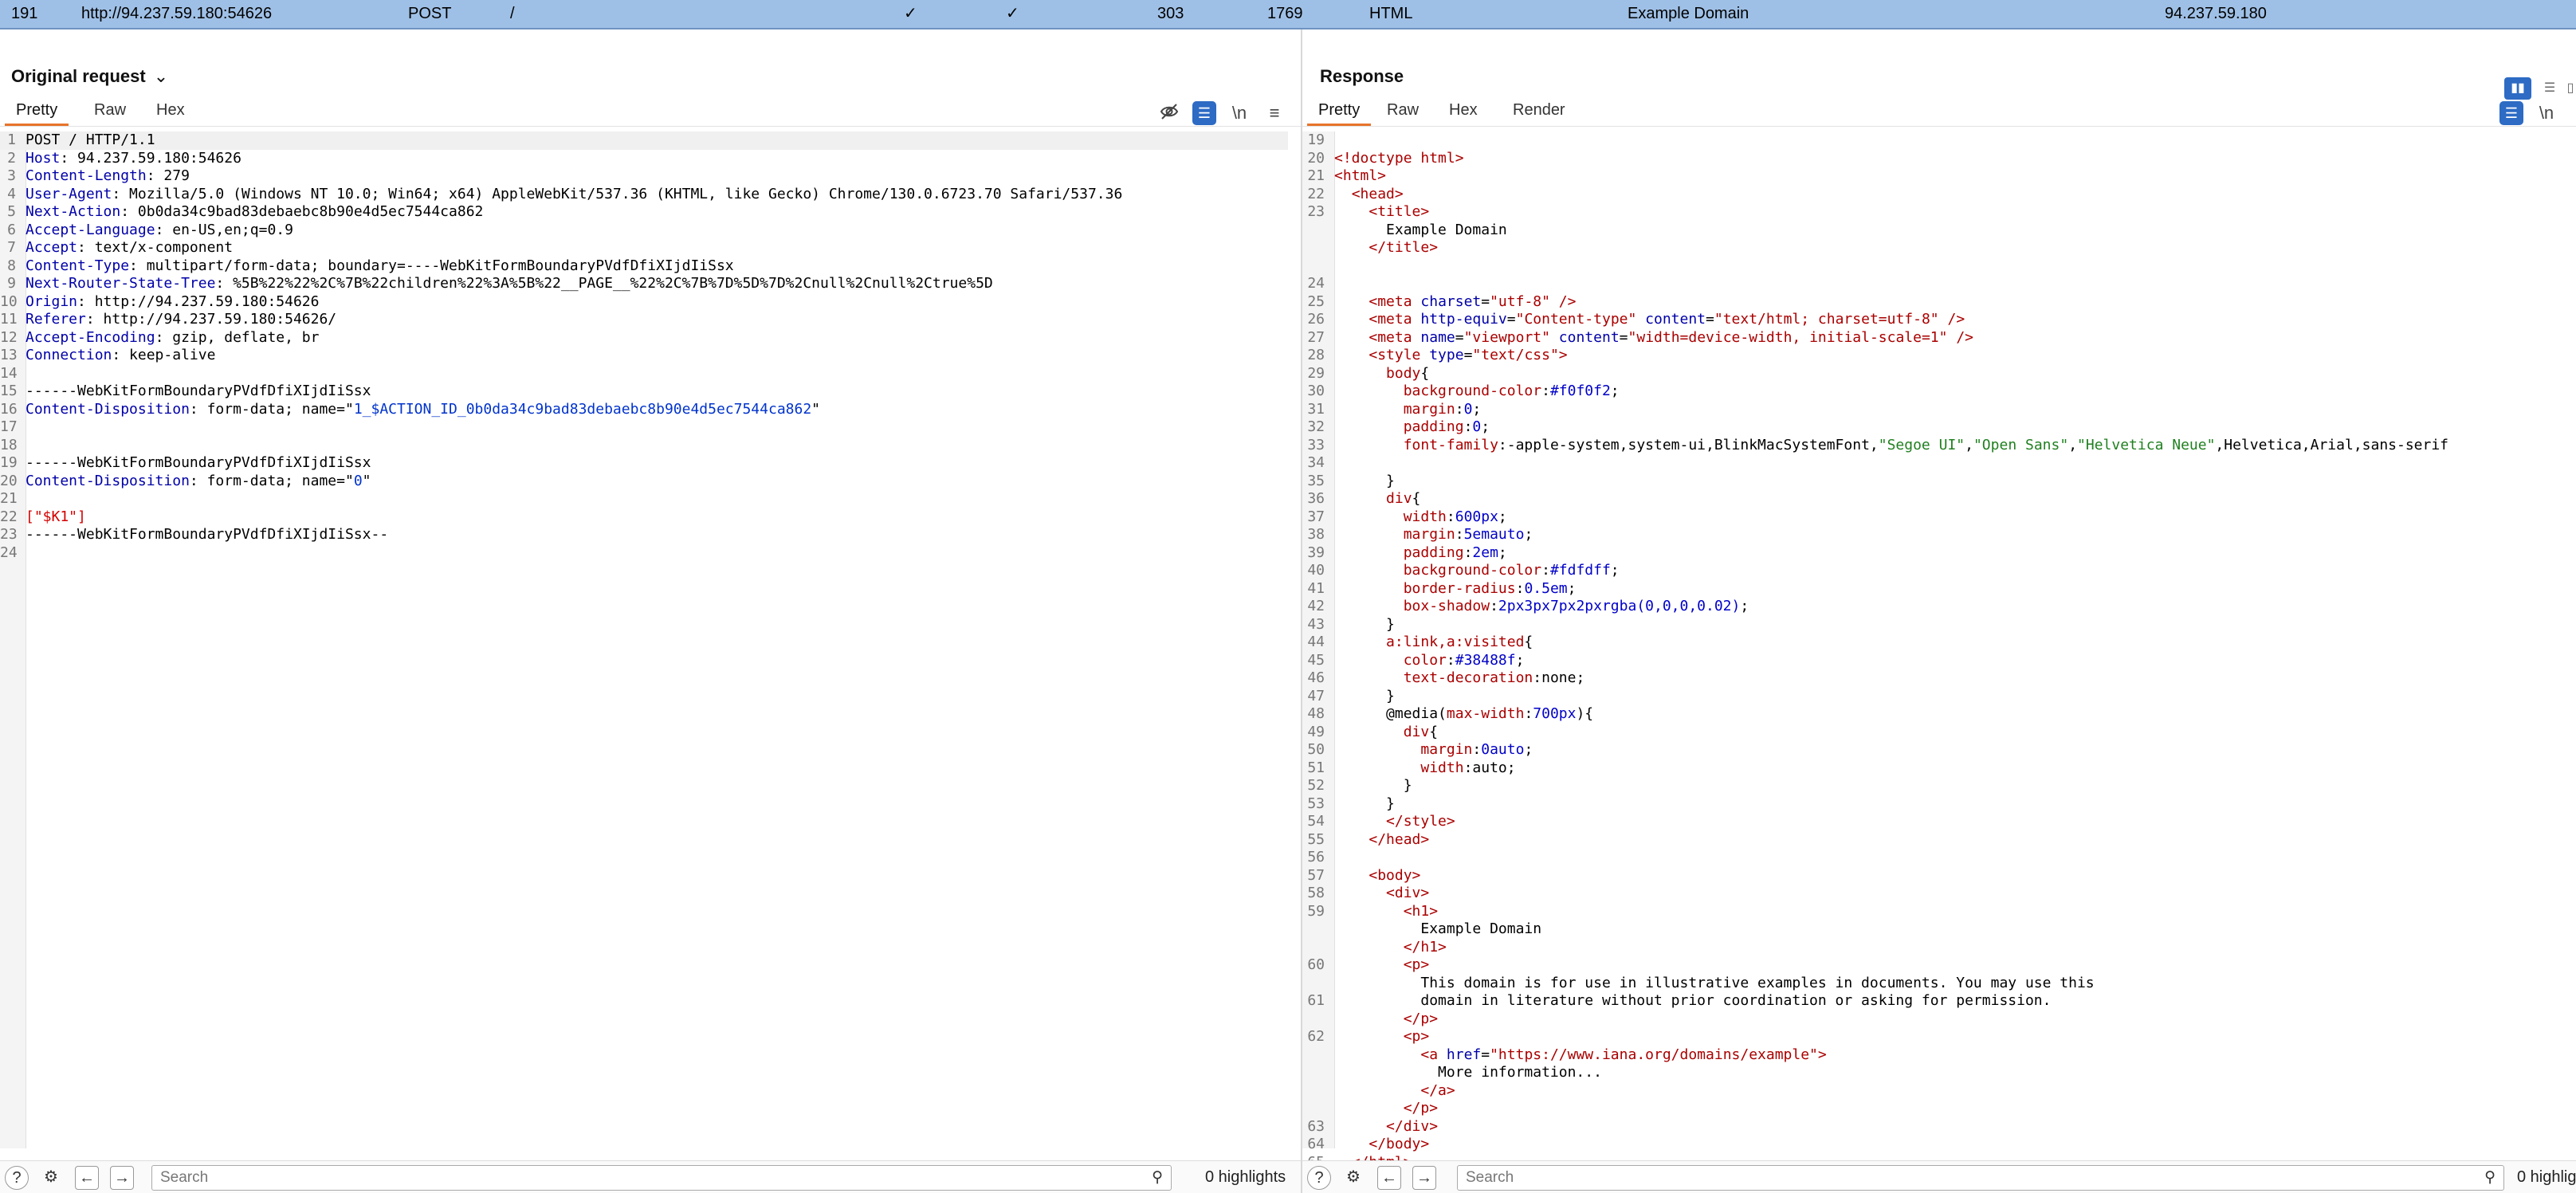  I want to click on code-line: 51 width:auto;, so click(1408, 769).